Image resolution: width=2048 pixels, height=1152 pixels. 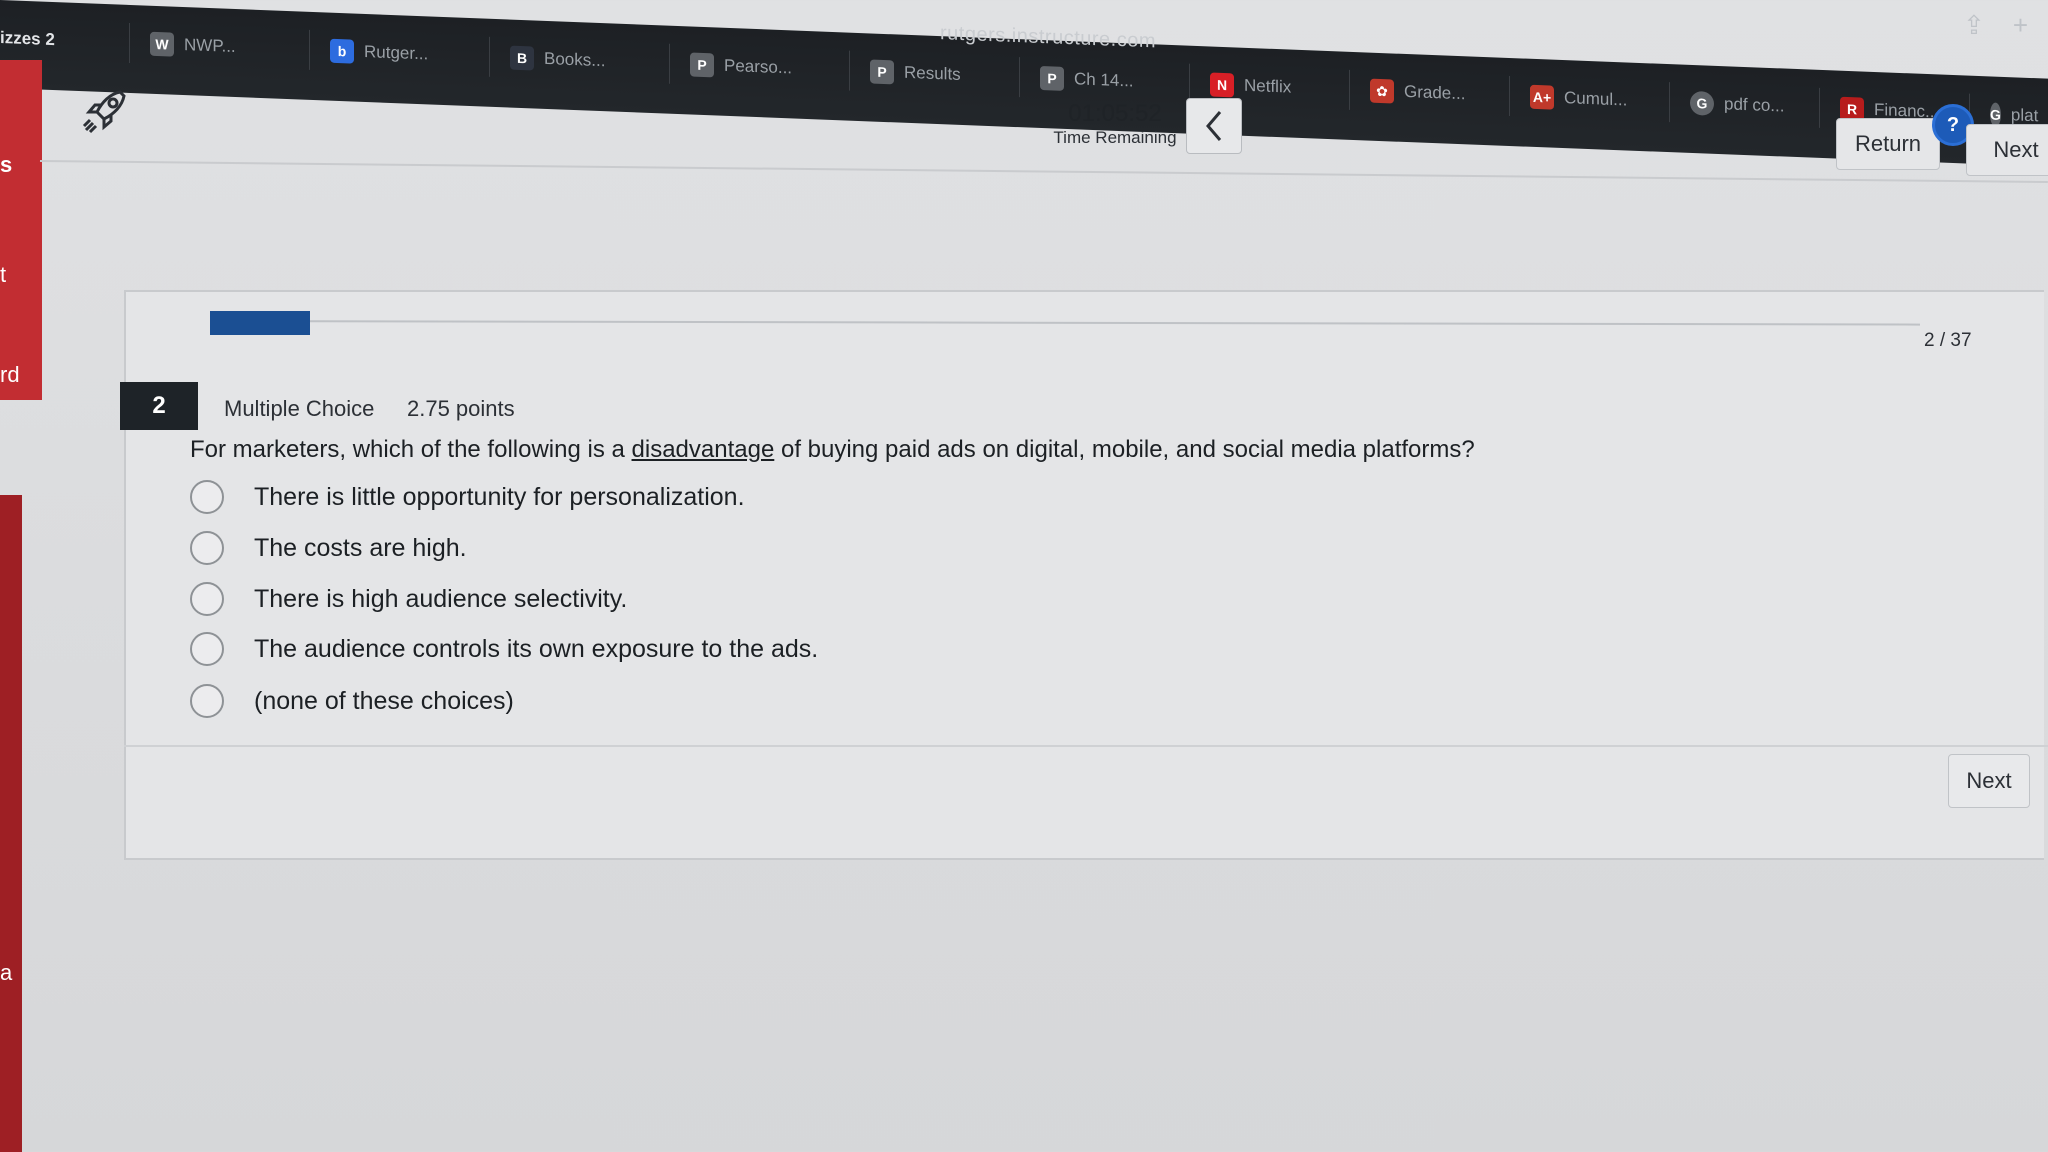 What do you see at coordinates (1115, 137) in the screenshot?
I see `timer-label: Time Remaining` at bounding box center [1115, 137].